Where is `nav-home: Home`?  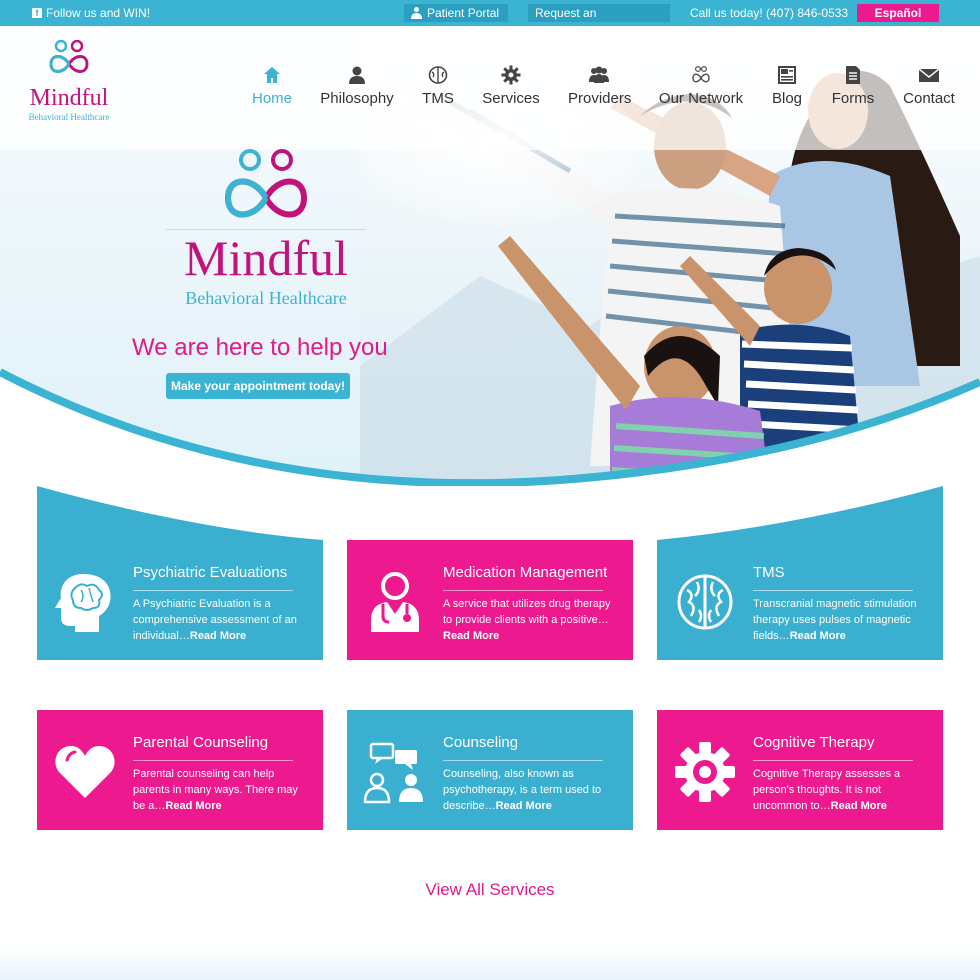
nav-home: Home is located at coordinates (272, 85).